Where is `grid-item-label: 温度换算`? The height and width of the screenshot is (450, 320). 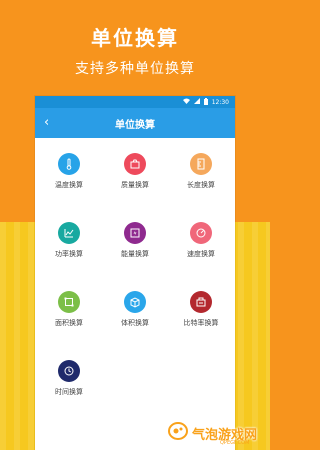 grid-item-label: 温度换算 is located at coordinates (69, 185).